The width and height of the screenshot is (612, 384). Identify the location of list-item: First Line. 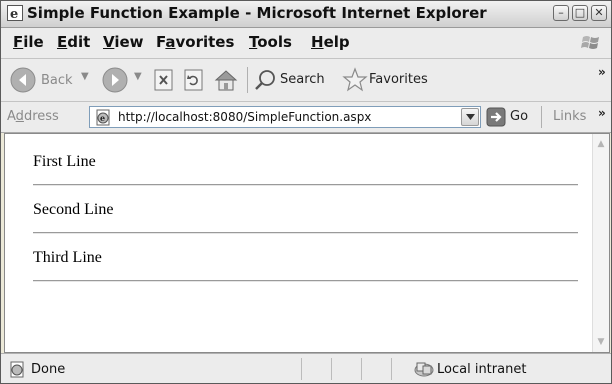
(299, 166).